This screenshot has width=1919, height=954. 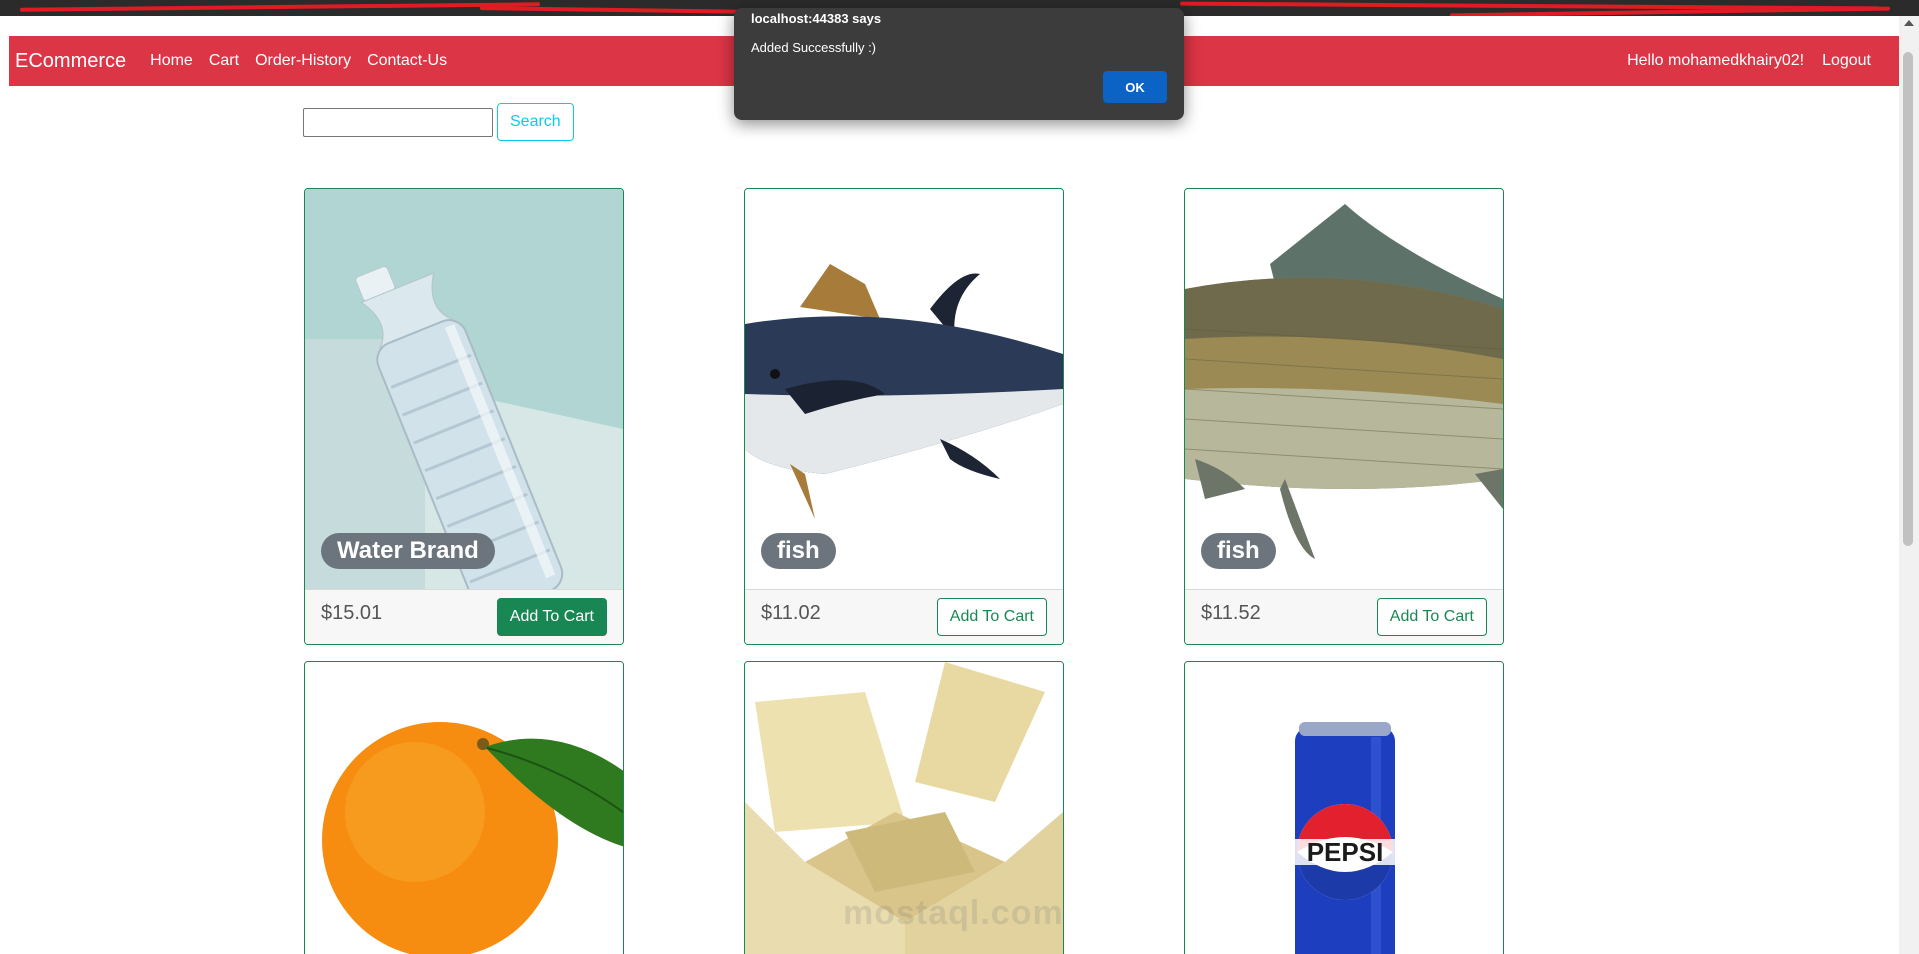 What do you see at coordinates (953, 913) in the screenshot?
I see `watermark: mostaql.com` at bounding box center [953, 913].